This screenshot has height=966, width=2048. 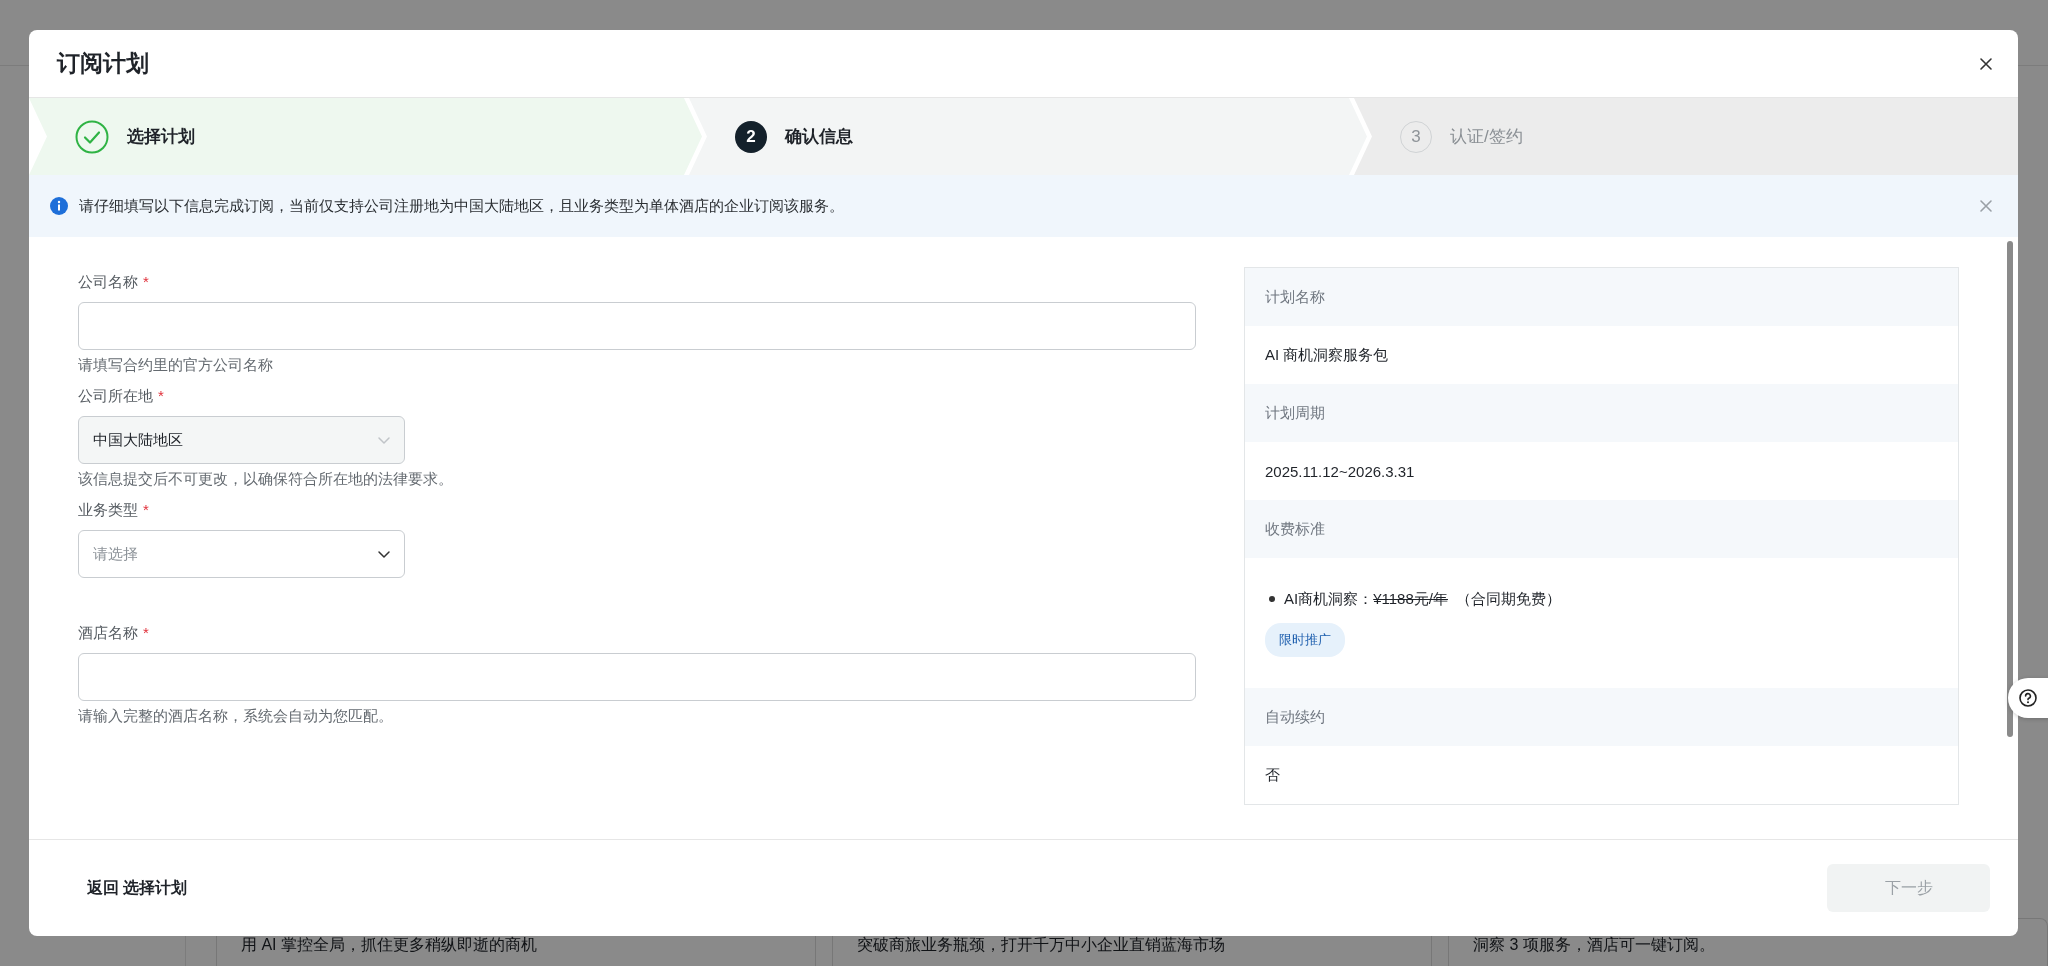 What do you see at coordinates (108, 282) in the screenshot?
I see `field-label: 公司名称` at bounding box center [108, 282].